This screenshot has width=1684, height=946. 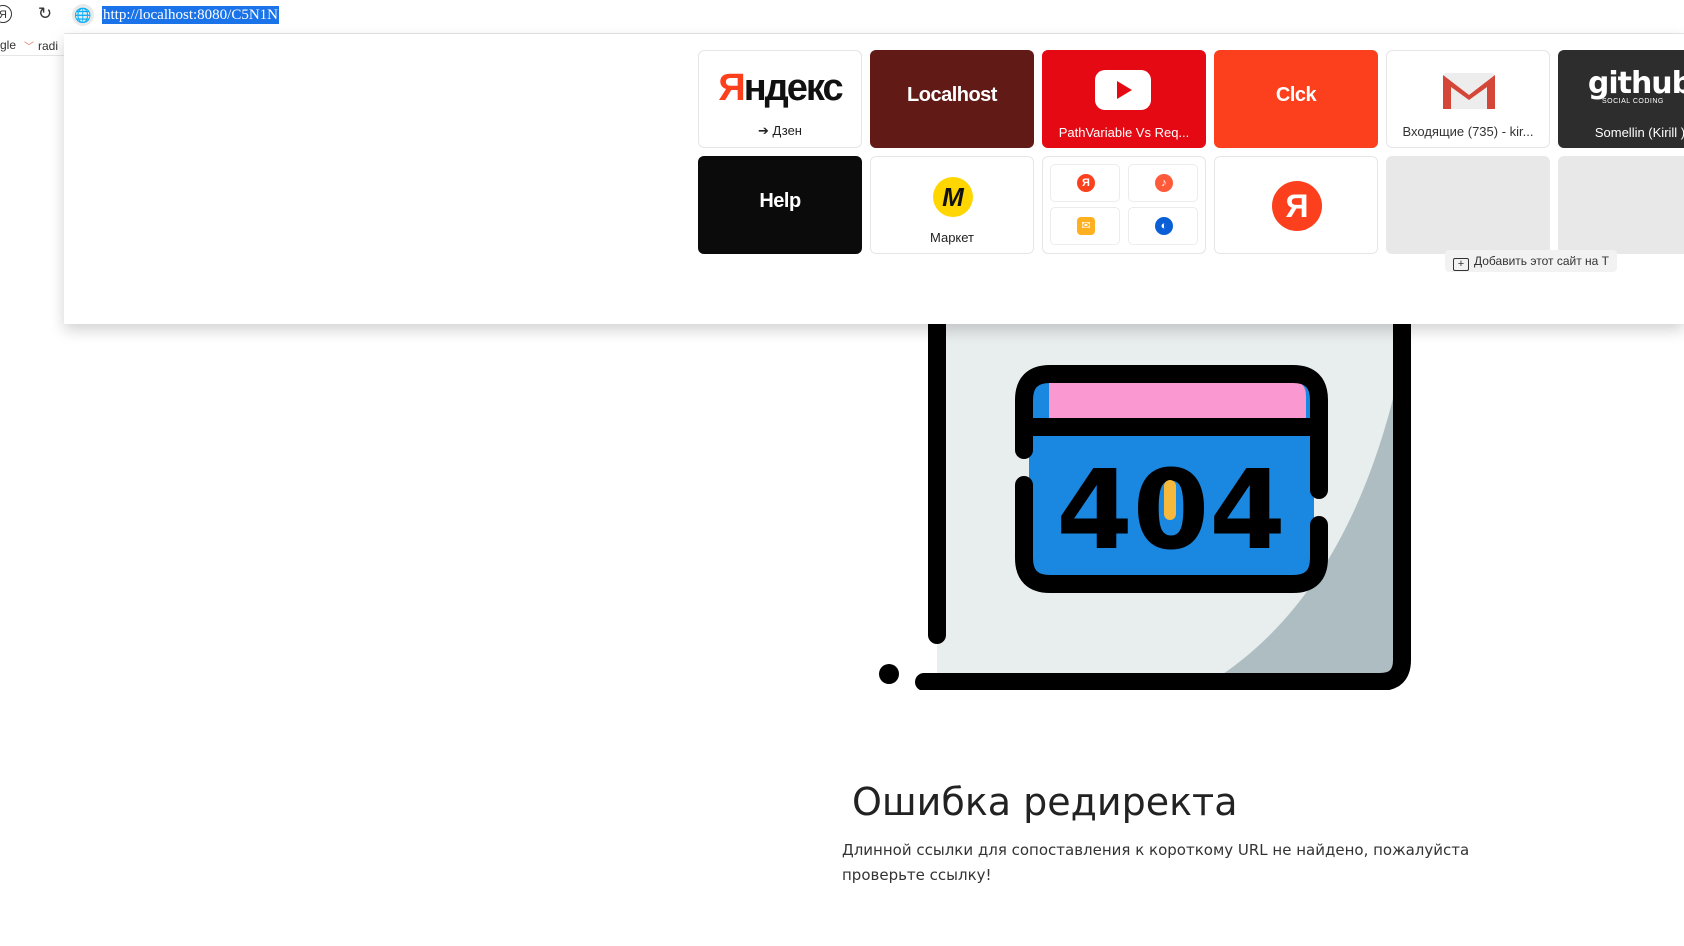 I want to click on bookmark-radio: ﹀ radi, so click(x=41, y=45).